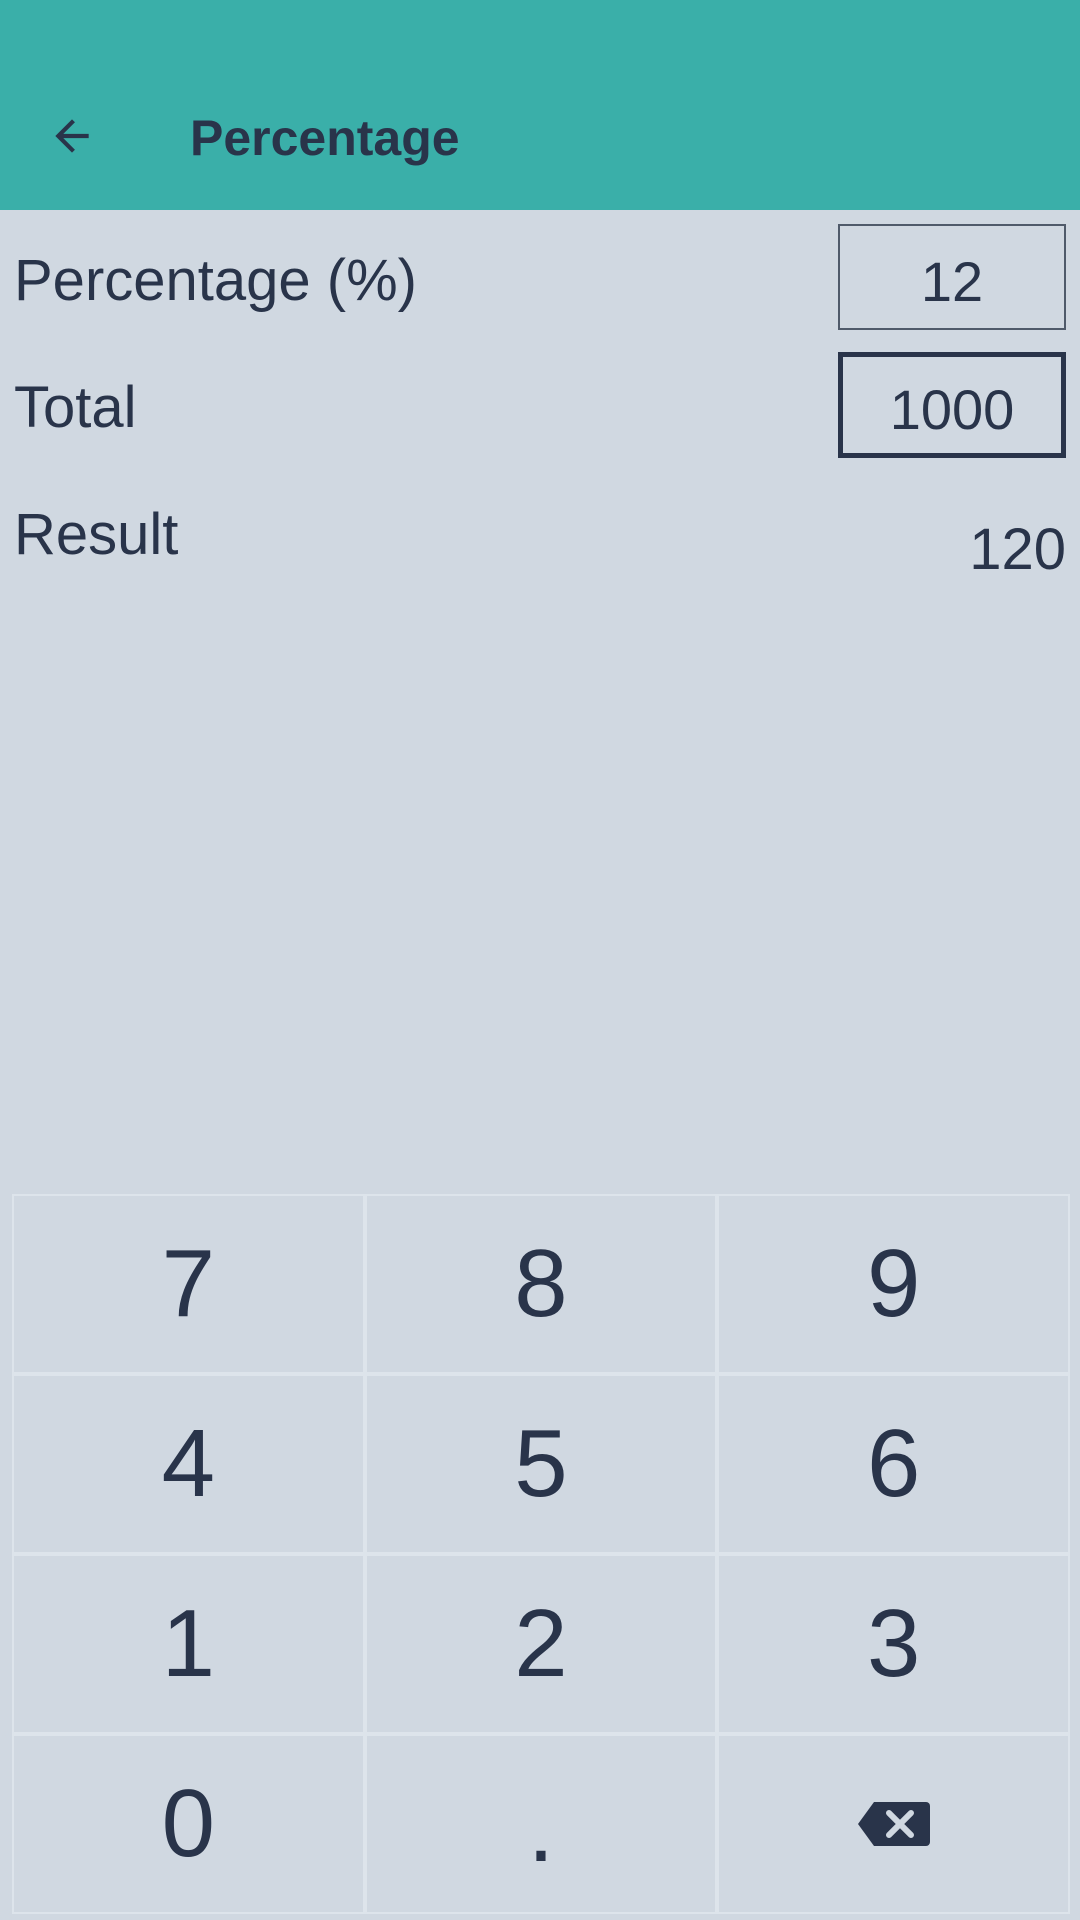 This screenshot has width=1080, height=1920. I want to click on backspace-icon, so click(893, 1824).